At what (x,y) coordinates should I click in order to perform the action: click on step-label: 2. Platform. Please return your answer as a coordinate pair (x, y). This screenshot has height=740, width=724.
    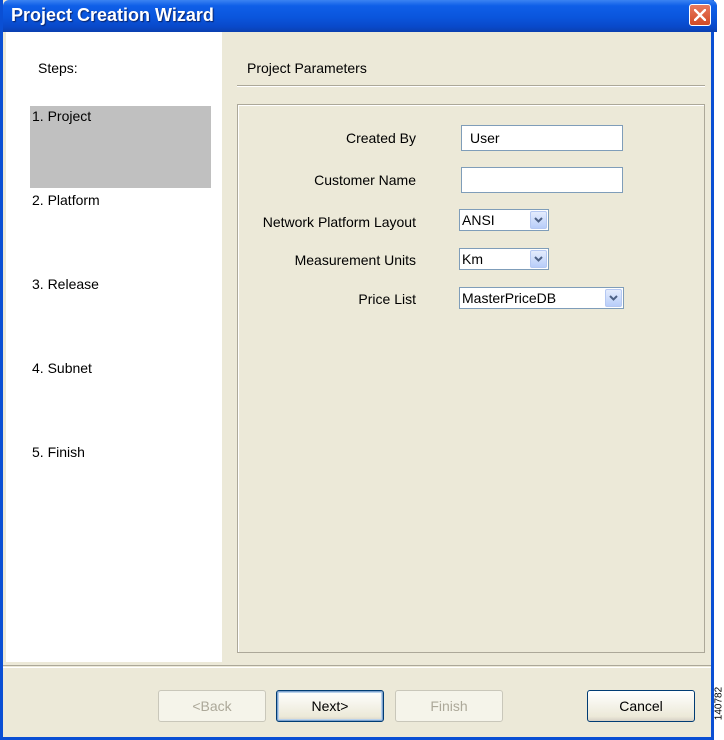
    Looking at the image, I should click on (66, 200).